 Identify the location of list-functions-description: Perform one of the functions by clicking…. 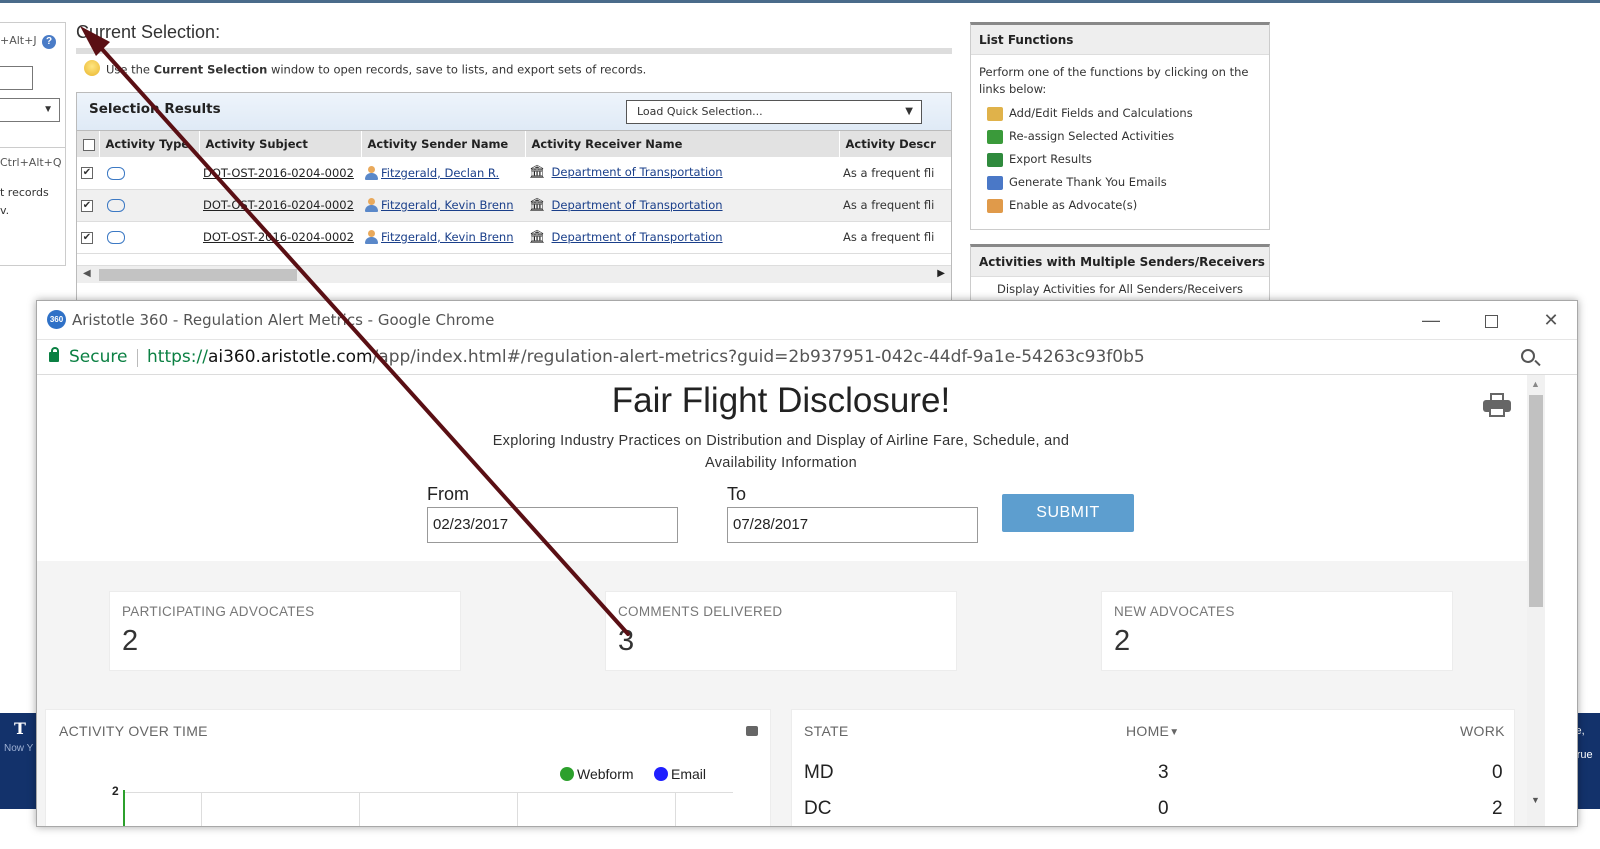
(1114, 80).